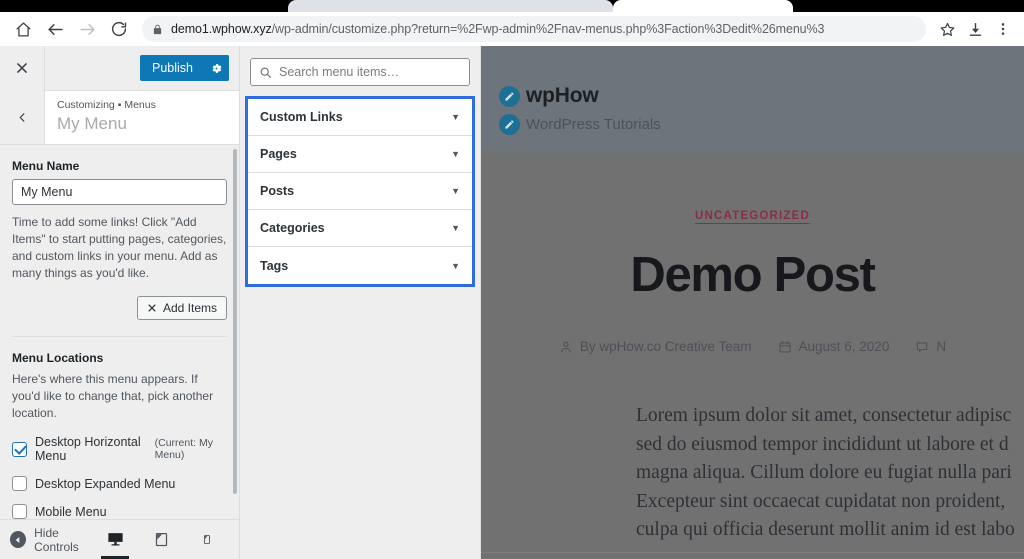  Describe the element at coordinates (665, 346) in the screenshot. I see `post-author-text: By wpHow.co Creative Team` at that location.